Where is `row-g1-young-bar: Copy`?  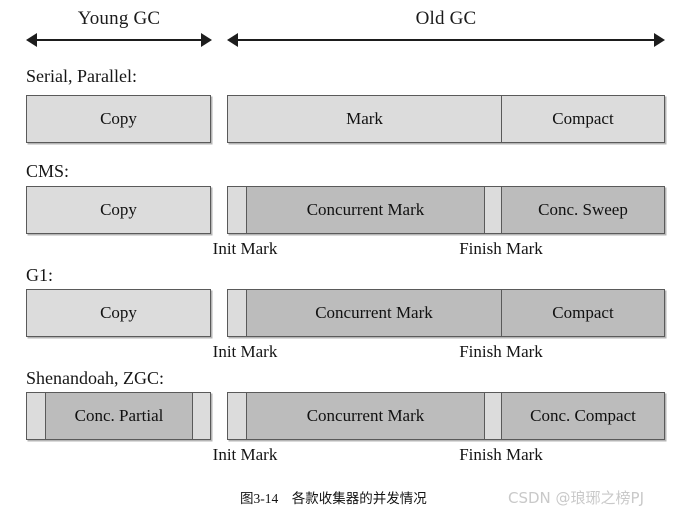
row-g1-young-bar: Copy is located at coordinates (118, 313).